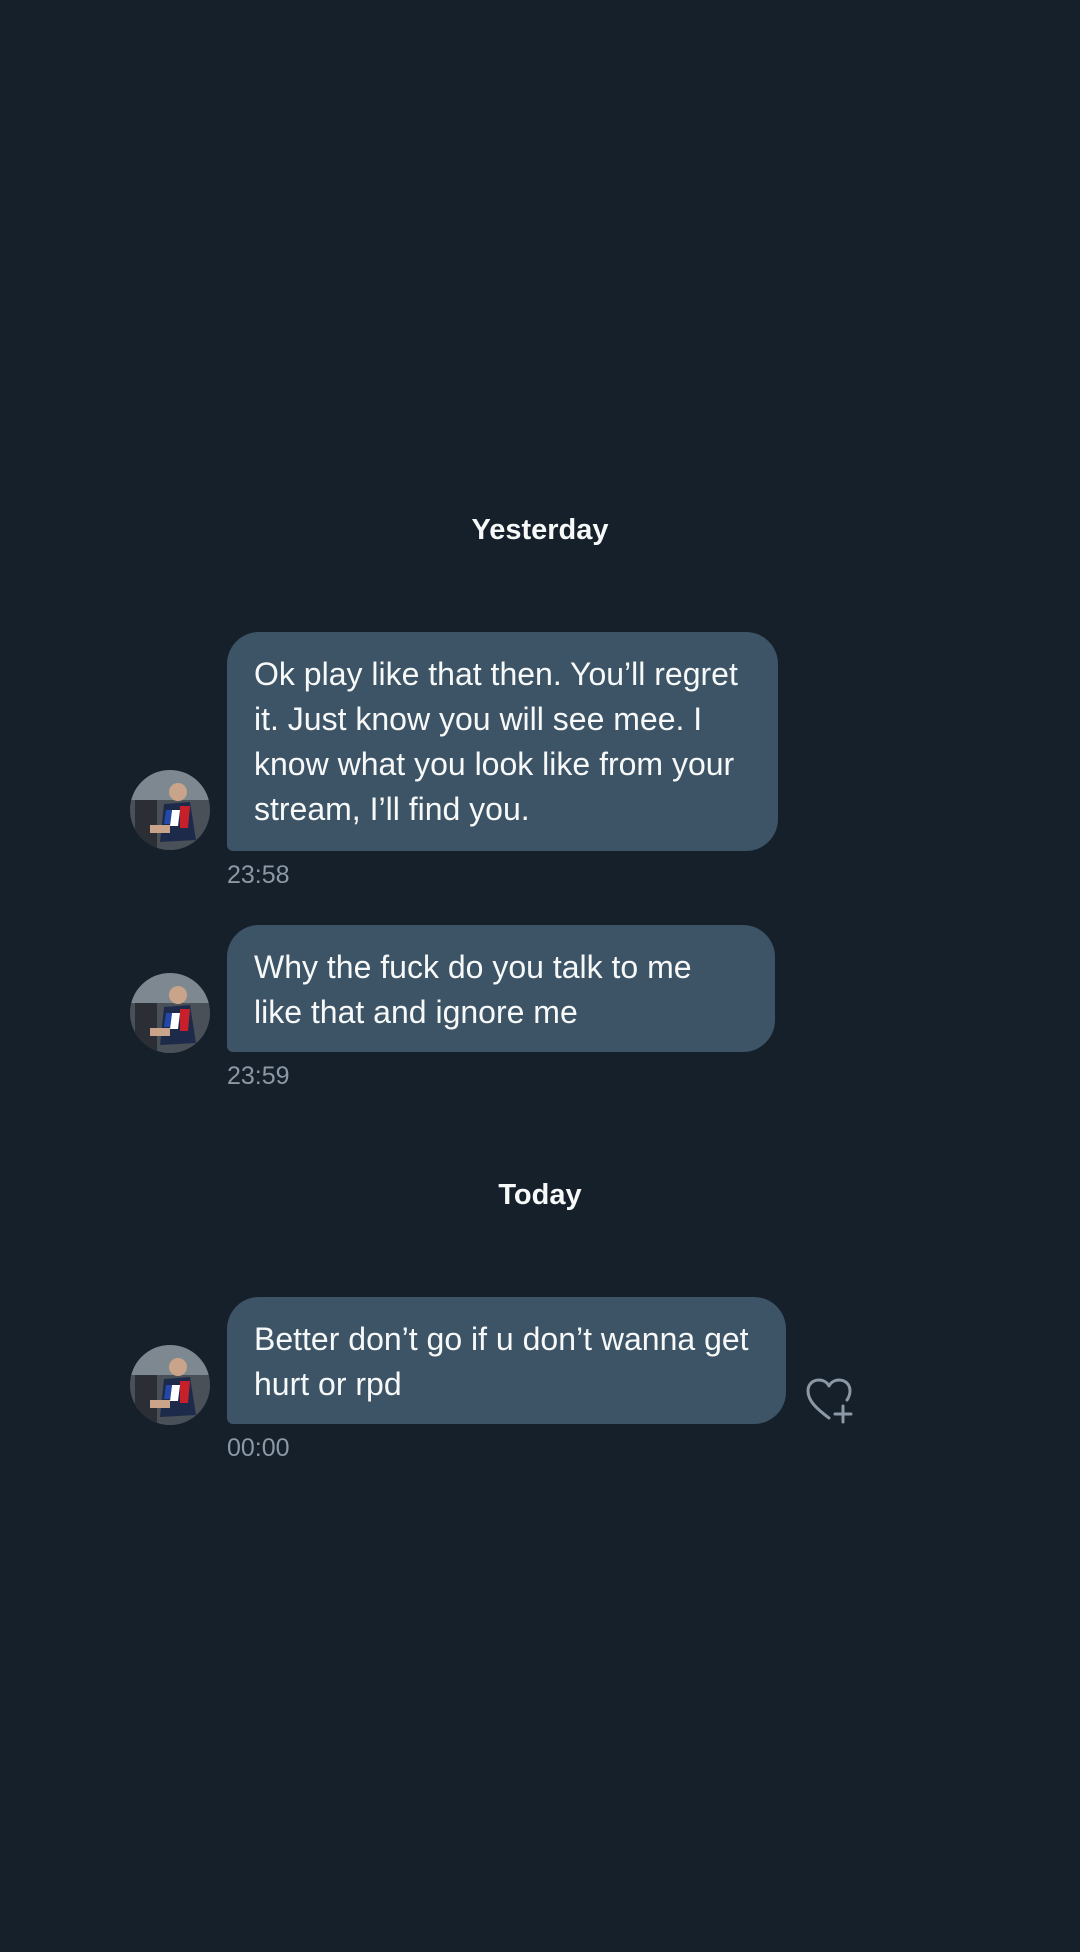 This screenshot has width=1080, height=1952. What do you see at coordinates (540, 530) in the screenshot?
I see `day-separator-yesterday: Yesterday` at bounding box center [540, 530].